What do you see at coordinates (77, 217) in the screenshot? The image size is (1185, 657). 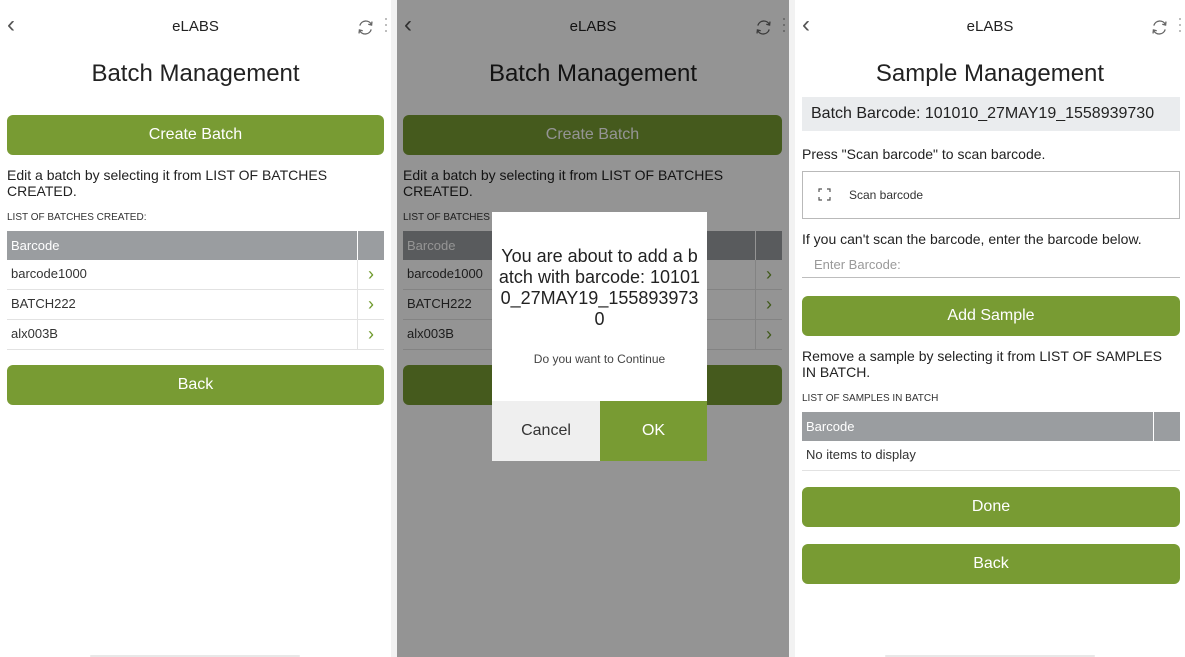 I see `list-caption: LIST OF BATCHES CREATED:` at bounding box center [77, 217].